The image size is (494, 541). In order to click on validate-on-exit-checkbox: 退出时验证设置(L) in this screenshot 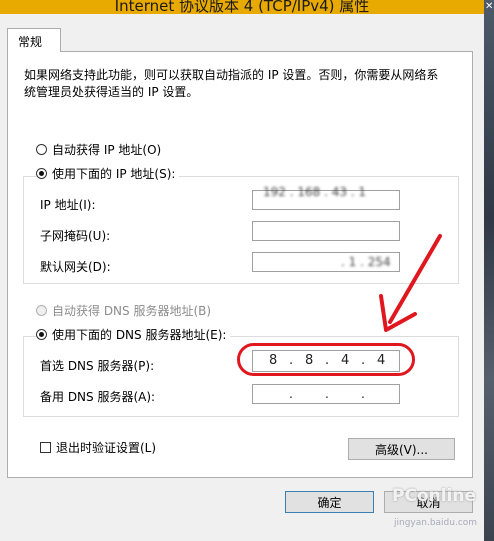, I will do `click(98, 447)`.